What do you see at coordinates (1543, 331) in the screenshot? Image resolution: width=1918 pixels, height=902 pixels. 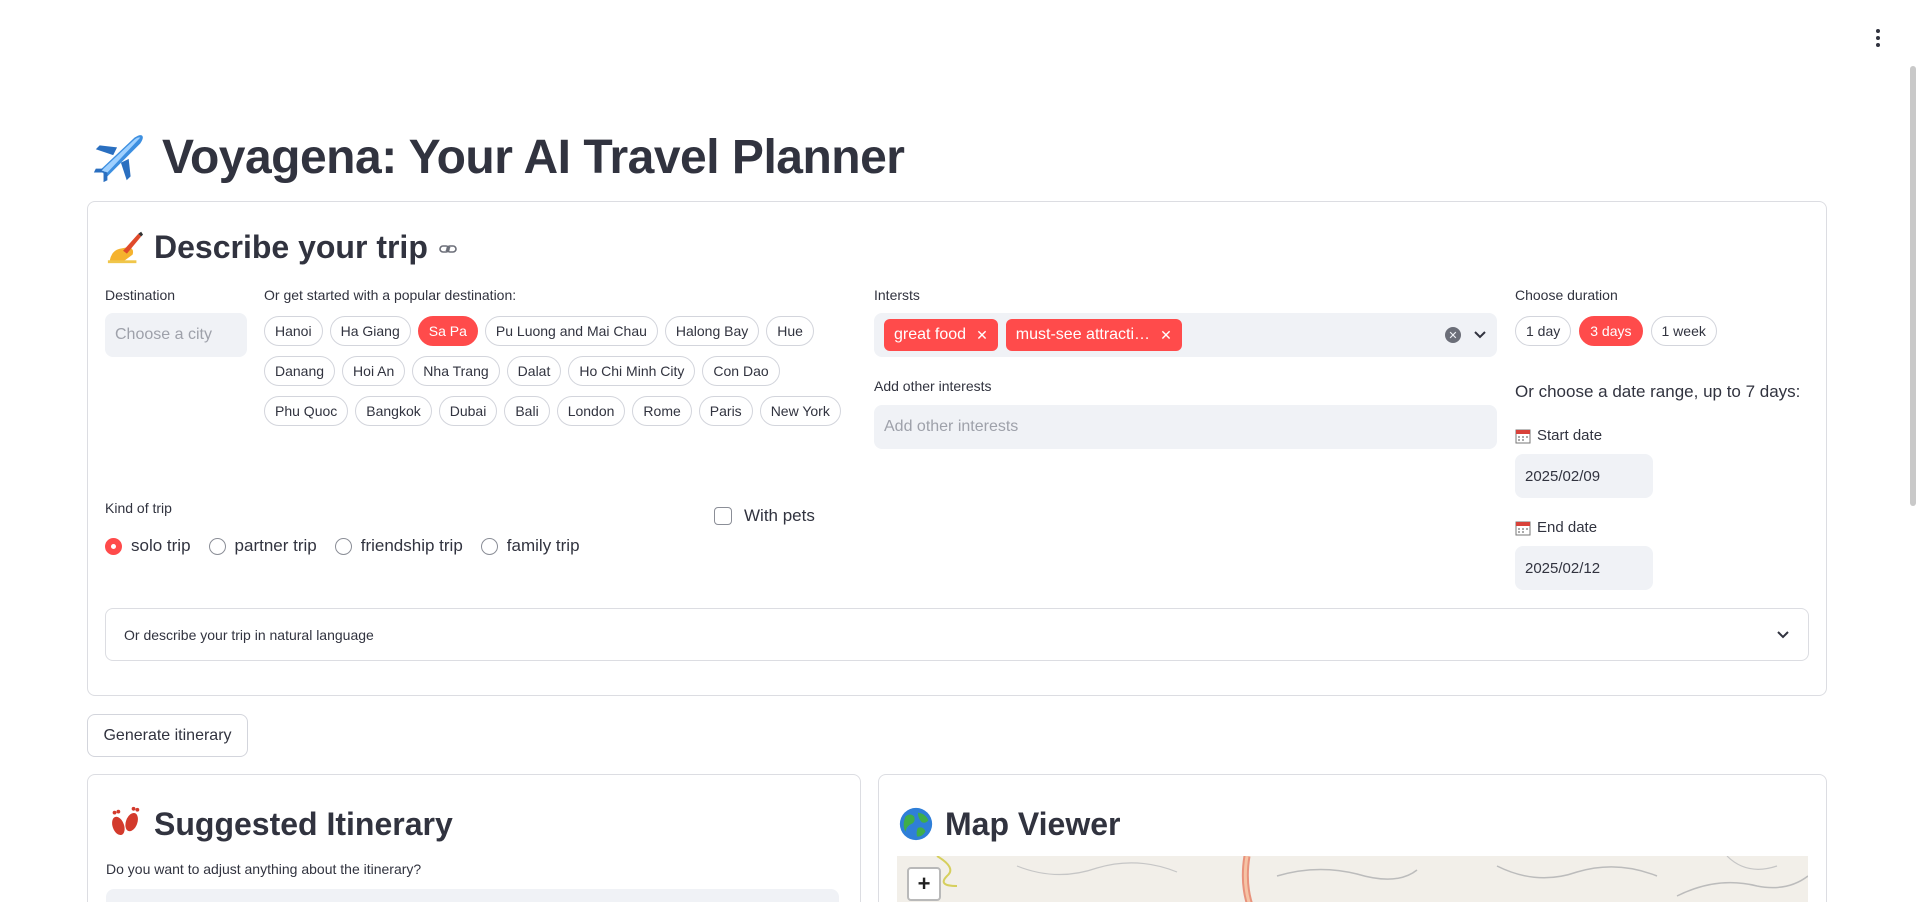 I see `duration-pill: 1 day` at bounding box center [1543, 331].